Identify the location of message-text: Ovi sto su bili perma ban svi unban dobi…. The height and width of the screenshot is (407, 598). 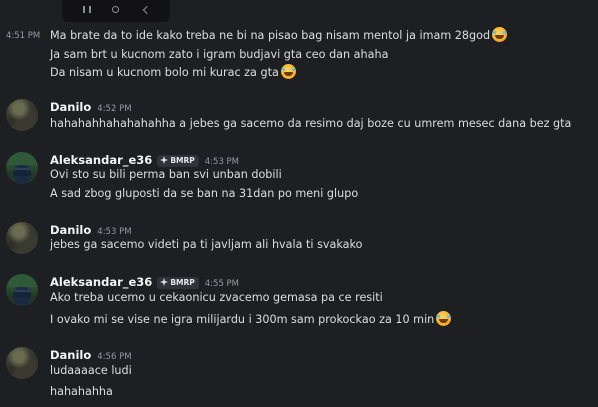
(166, 174).